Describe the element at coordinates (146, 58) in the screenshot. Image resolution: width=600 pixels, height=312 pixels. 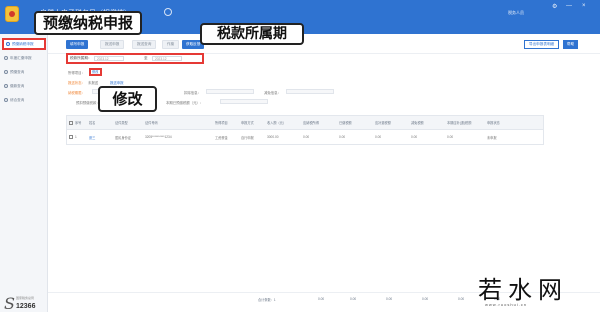
I see `period-separator: 至` at that location.